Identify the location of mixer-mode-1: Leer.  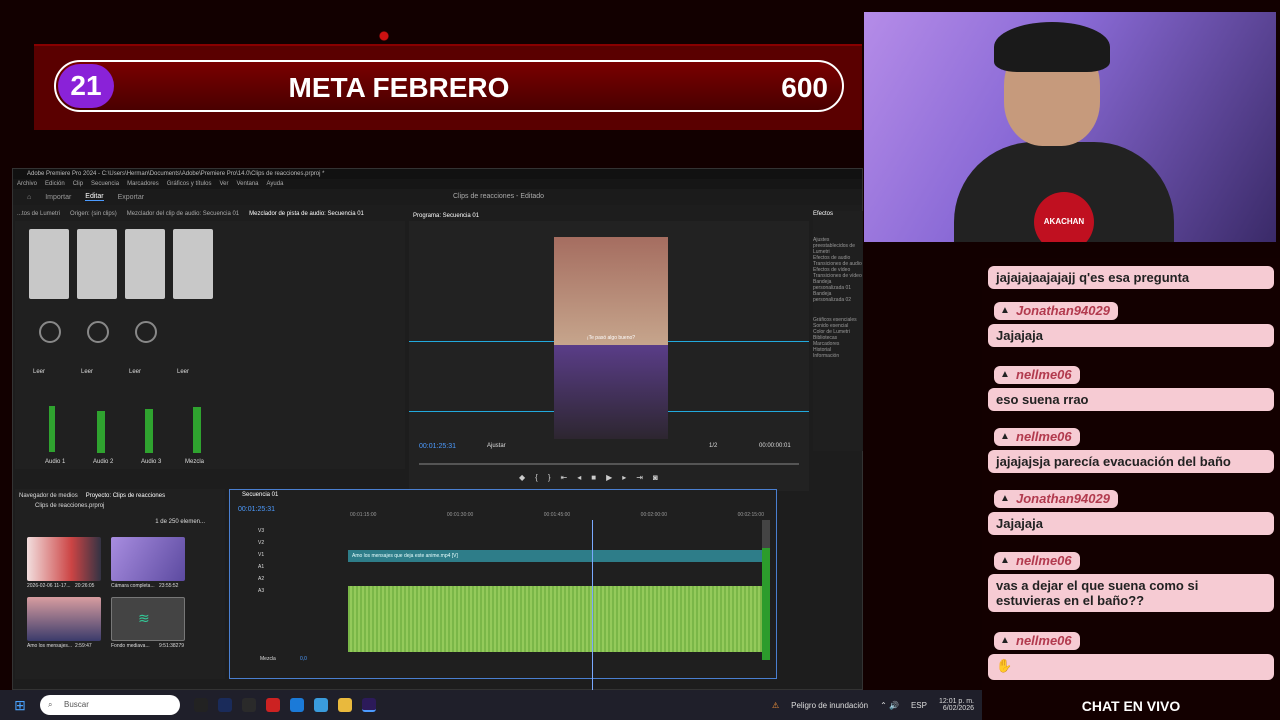
(39, 372).